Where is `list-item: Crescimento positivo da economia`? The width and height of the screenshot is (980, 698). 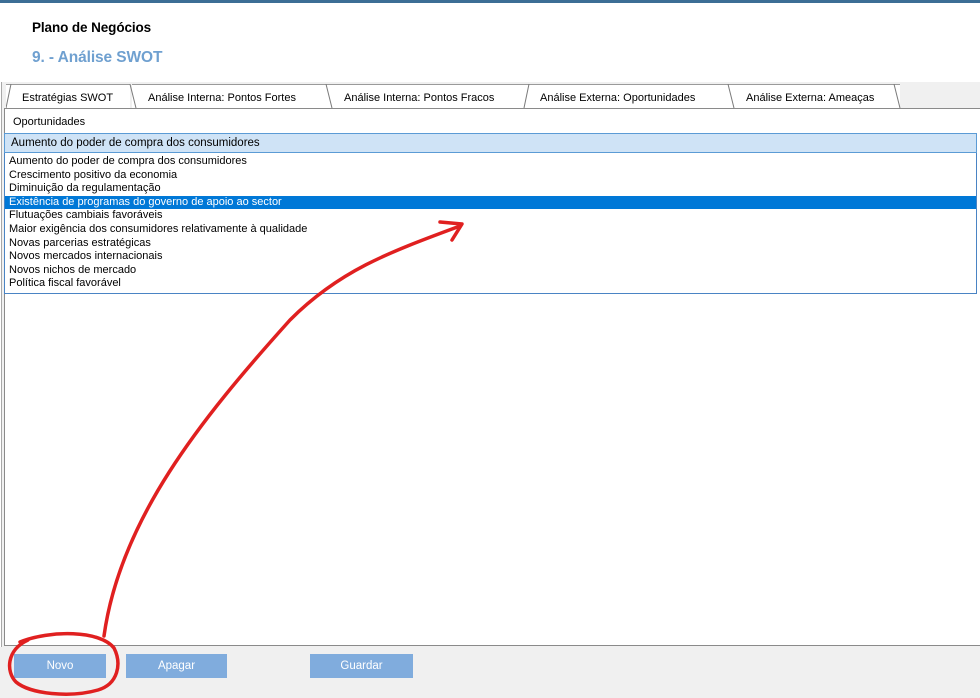
list-item: Crescimento positivo da economia is located at coordinates (490, 176).